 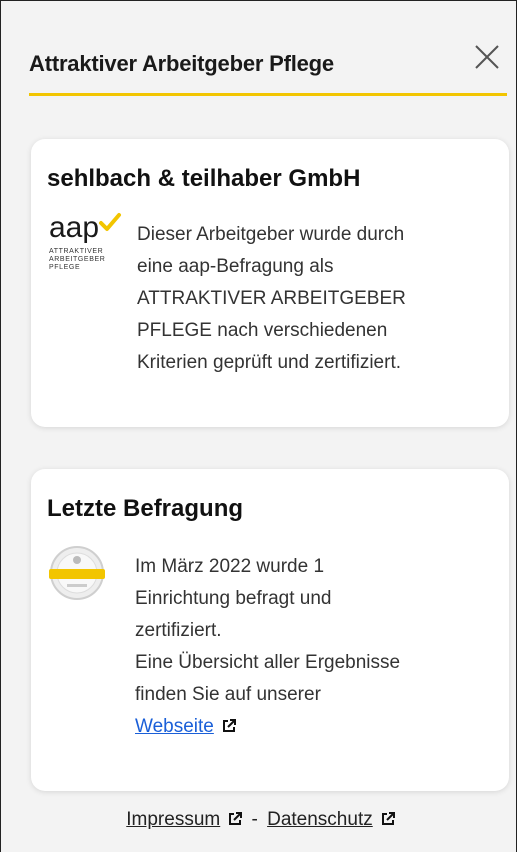 I want to click on close-icon, so click(x=487, y=57).